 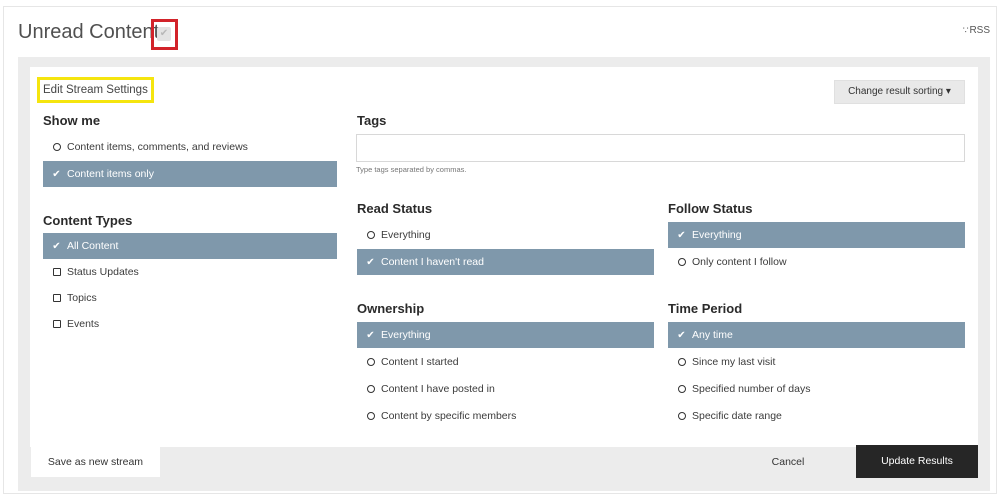 What do you see at coordinates (705, 308) in the screenshot?
I see `time-period-heading: Time Period` at bounding box center [705, 308].